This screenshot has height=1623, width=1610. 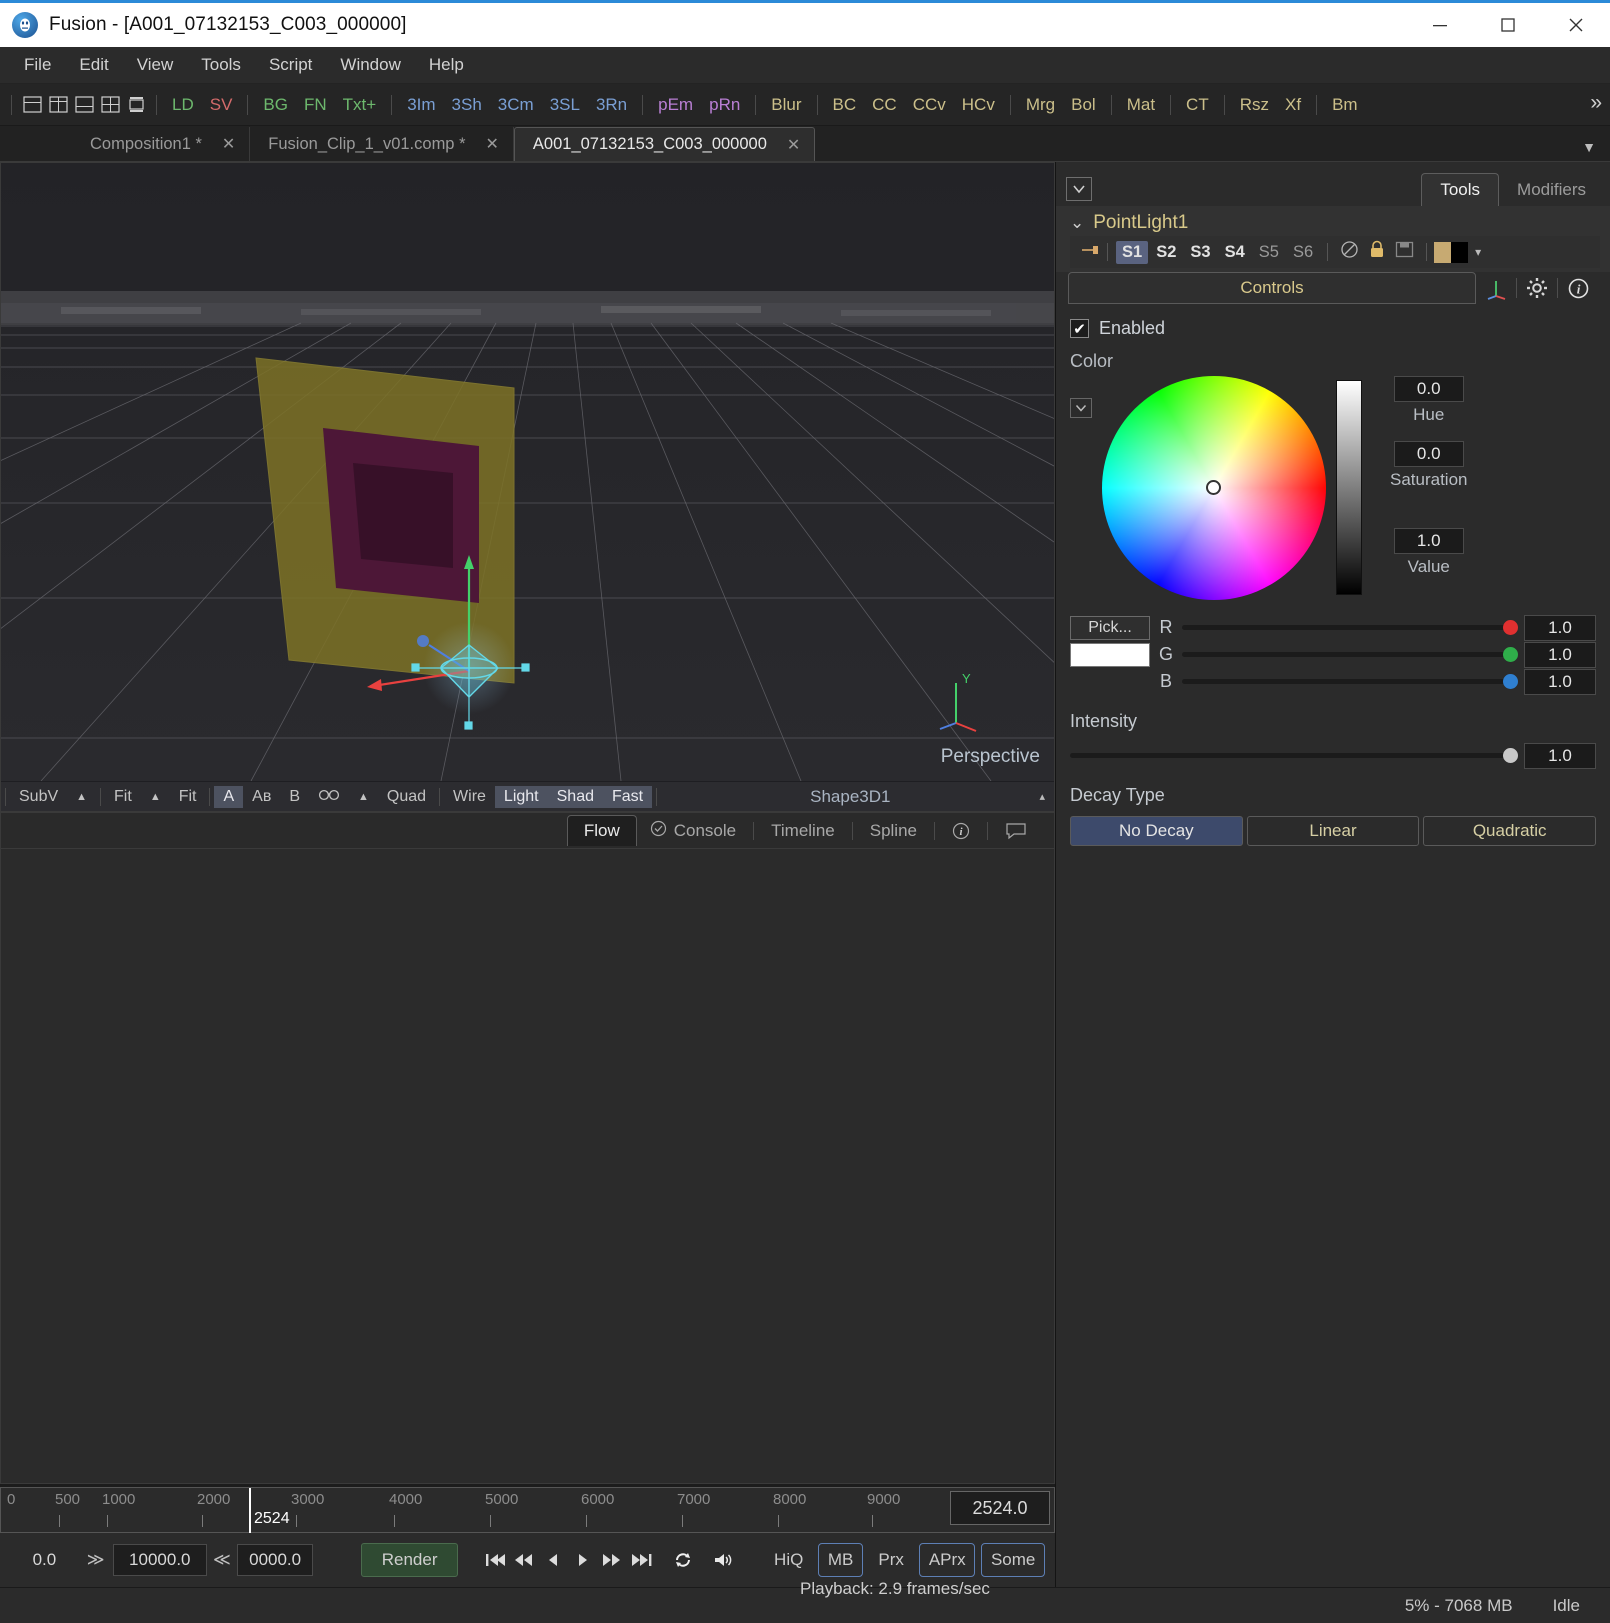 What do you see at coordinates (1474, 252) in the screenshot?
I see `color-tag-caret-icon: ▾` at bounding box center [1474, 252].